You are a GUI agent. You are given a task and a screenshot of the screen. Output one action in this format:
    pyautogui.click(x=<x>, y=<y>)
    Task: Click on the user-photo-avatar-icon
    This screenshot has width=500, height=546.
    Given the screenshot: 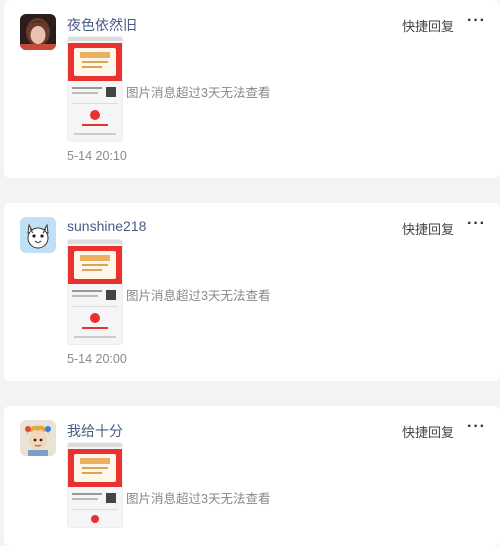 What is the action you would take?
    pyautogui.click(x=38, y=32)
    